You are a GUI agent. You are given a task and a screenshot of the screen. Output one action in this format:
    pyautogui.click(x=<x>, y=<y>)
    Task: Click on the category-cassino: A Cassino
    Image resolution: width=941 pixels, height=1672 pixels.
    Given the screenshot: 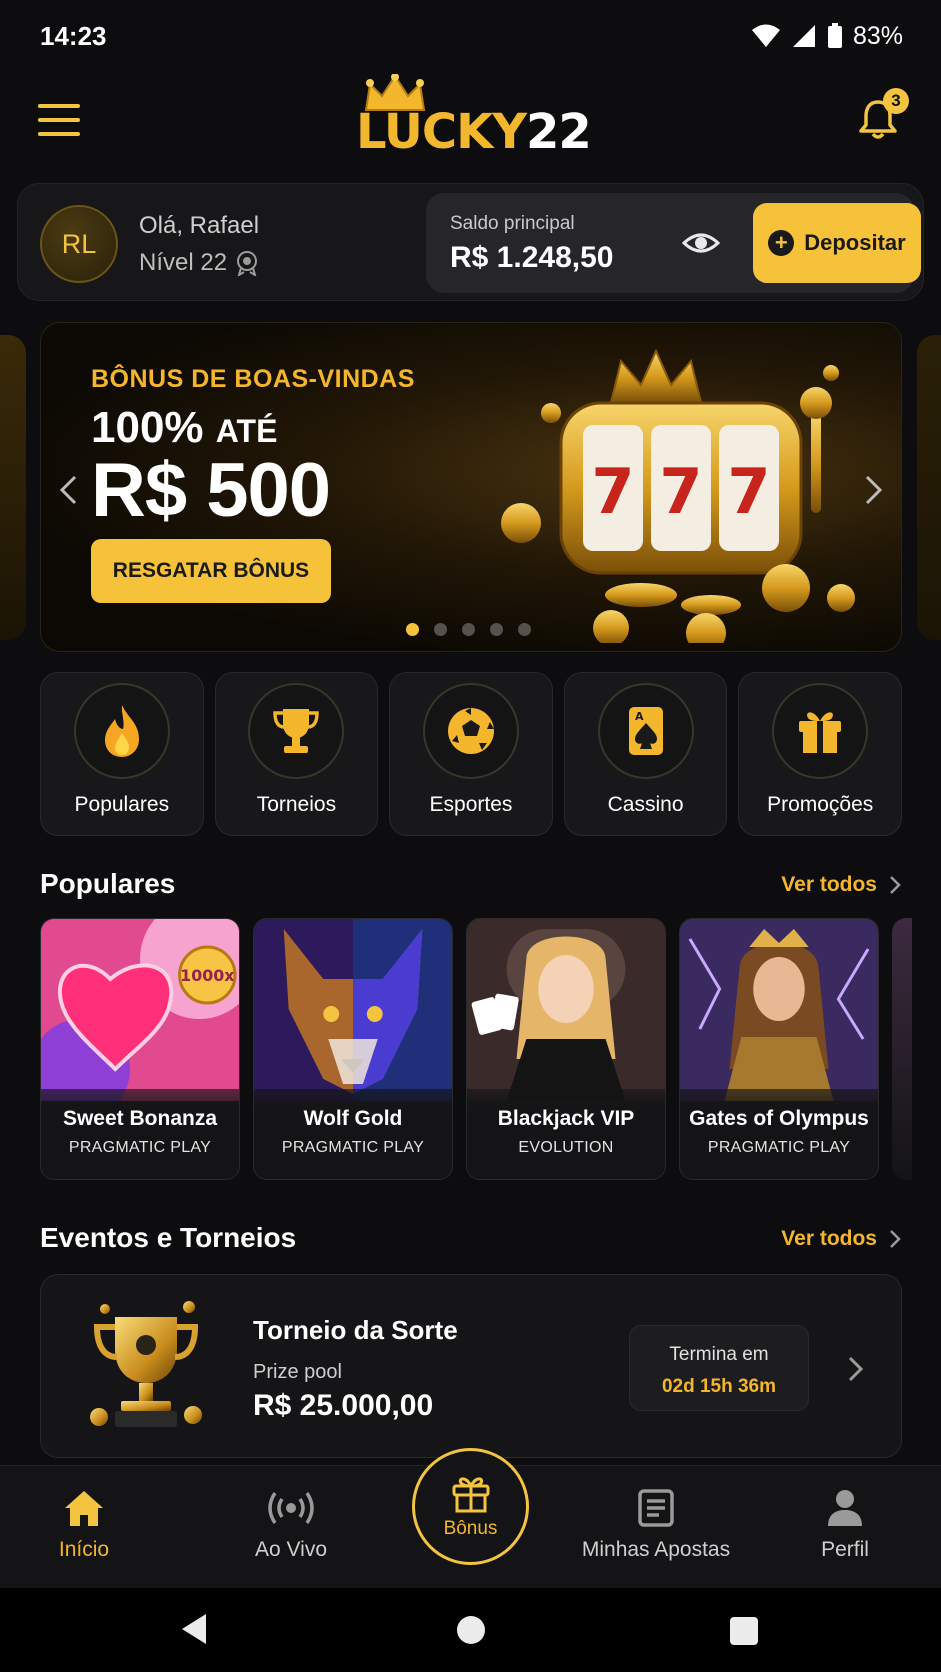 What is the action you would take?
    pyautogui.click(x=645, y=754)
    